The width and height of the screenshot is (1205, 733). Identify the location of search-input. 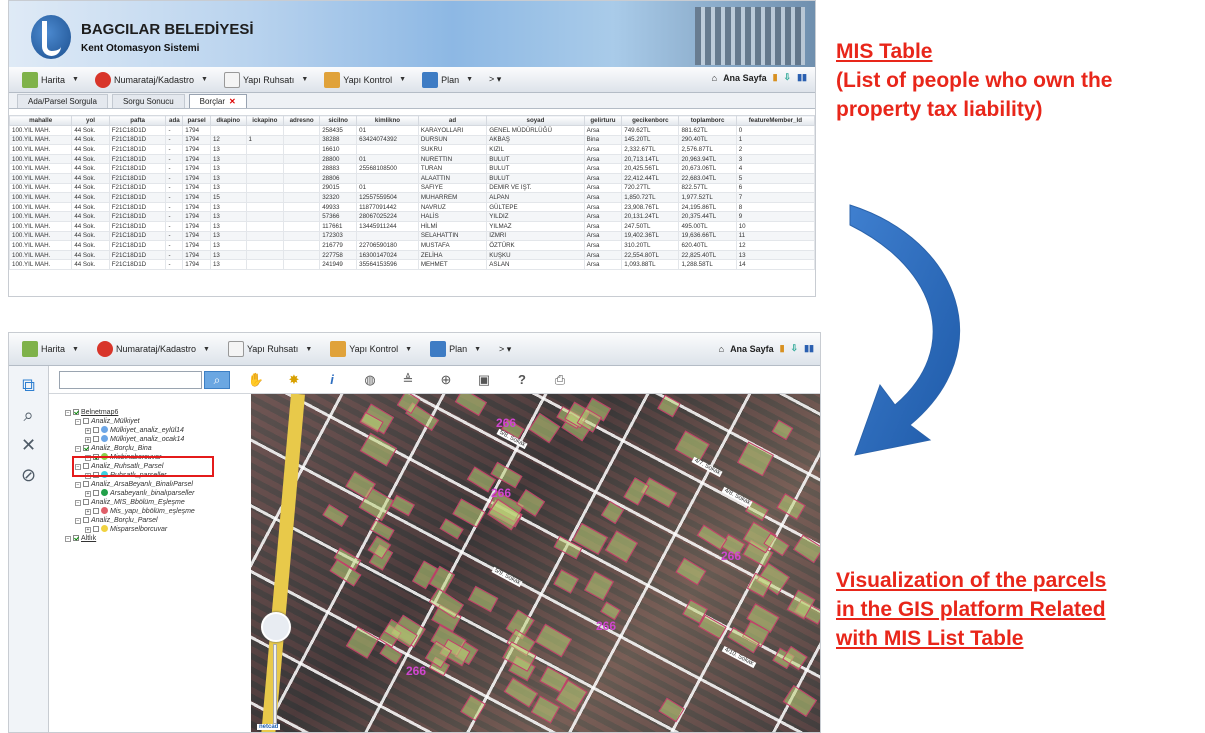
(130, 379).